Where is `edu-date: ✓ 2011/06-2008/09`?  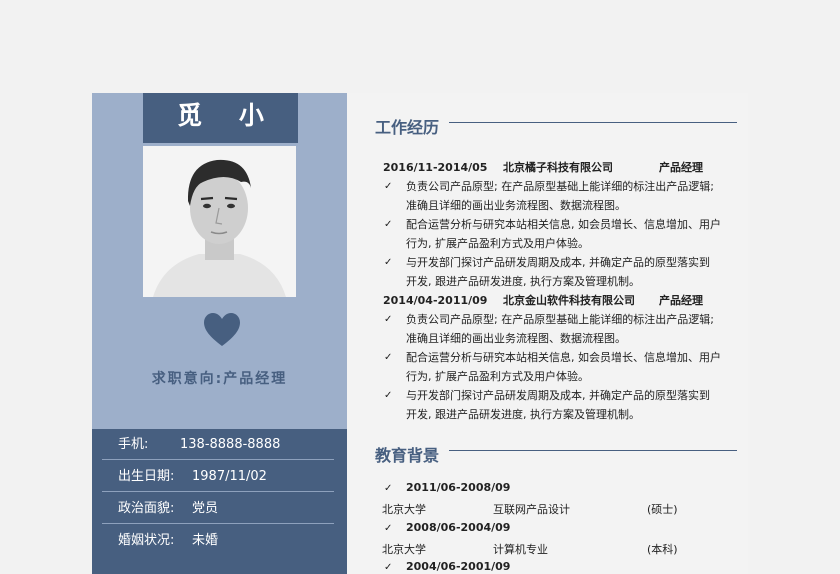
edu-date: ✓ 2011/06-2008/09 is located at coordinates (447, 487).